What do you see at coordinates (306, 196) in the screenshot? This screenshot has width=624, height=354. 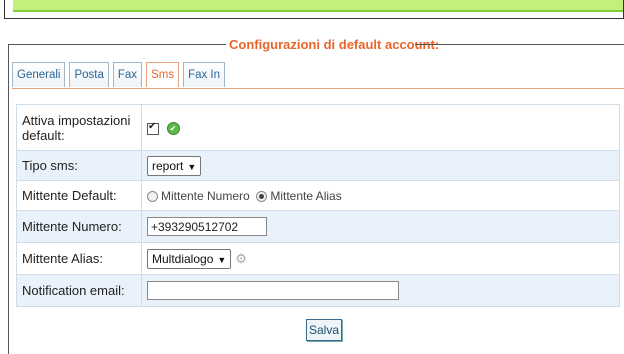 I see `radio-mittente-alias-label: Mittente Alias` at bounding box center [306, 196].